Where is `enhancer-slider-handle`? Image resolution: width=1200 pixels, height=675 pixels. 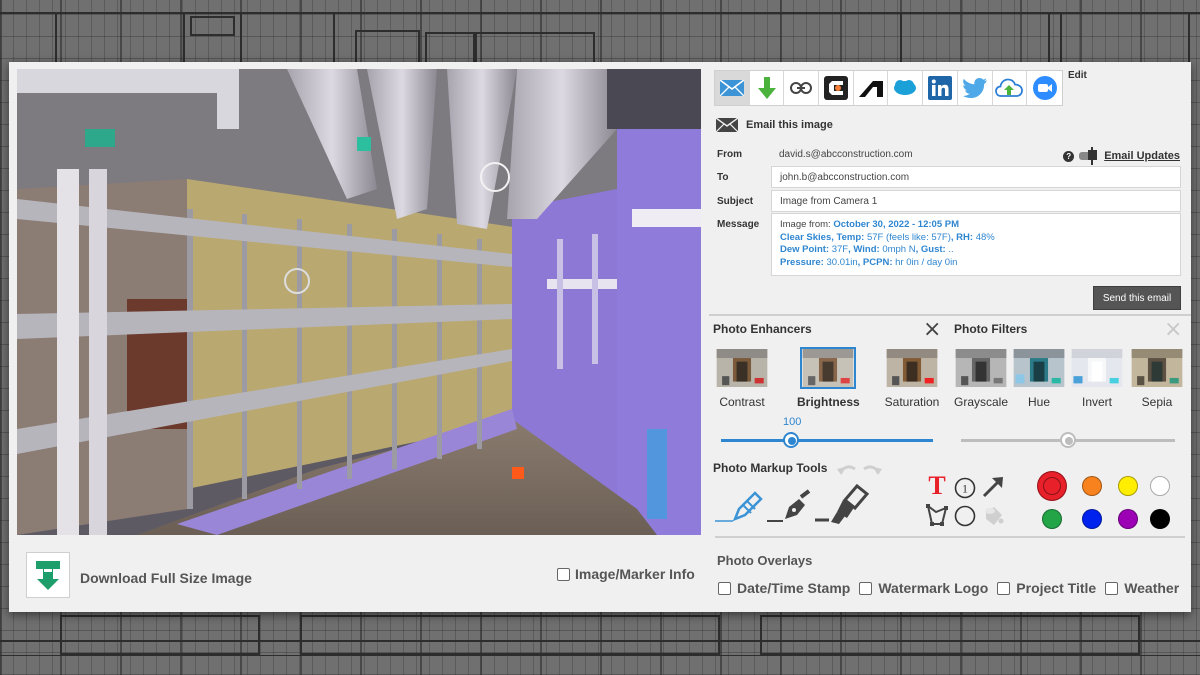 enhancer-slider-handle is located at coordinates (790, 440).